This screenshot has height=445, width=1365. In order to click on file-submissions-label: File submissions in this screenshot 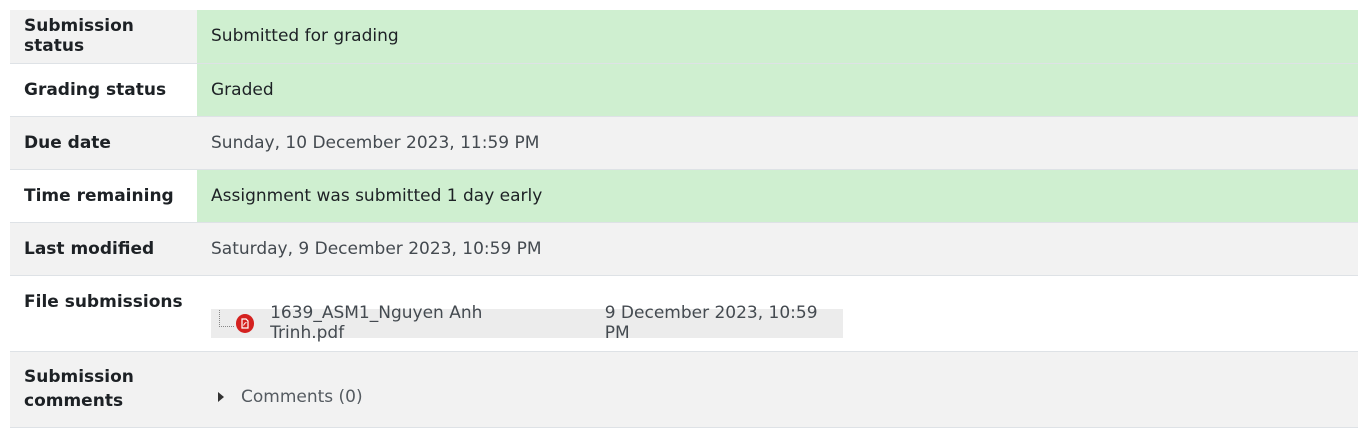, I will do `click(103, 313)`.